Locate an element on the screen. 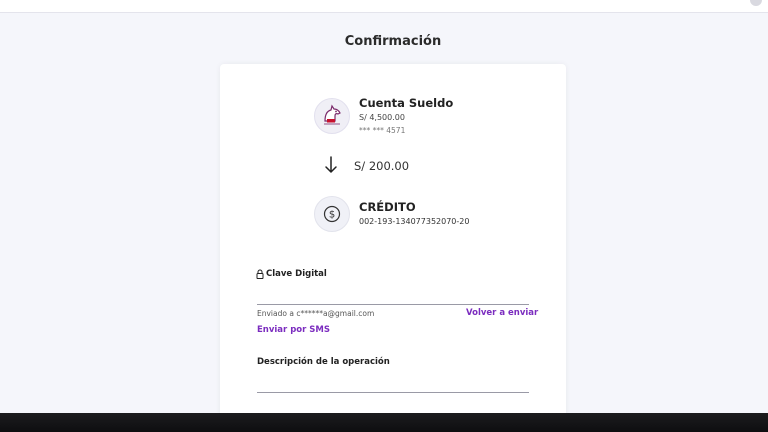 This screenshot has height=432, width=768. clave-digital-input is located at coordinates (393, 297).